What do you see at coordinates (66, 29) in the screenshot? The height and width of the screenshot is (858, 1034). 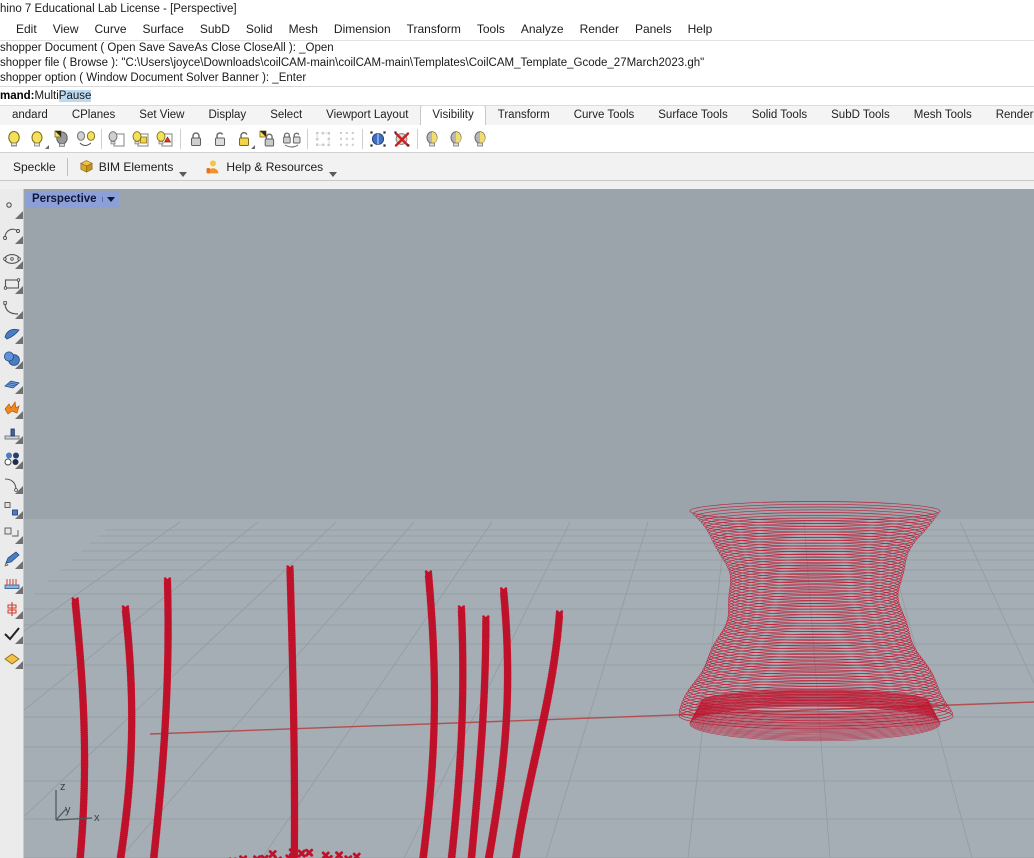 I see `menu-view: View` at bounding box center [66, 29].